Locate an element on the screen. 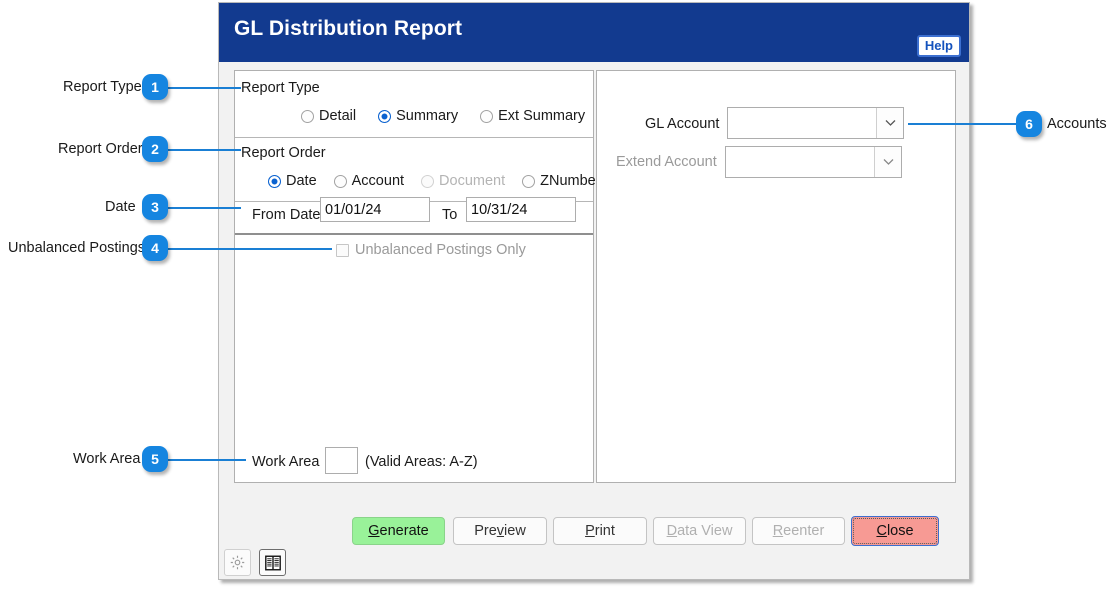  report-type-group-label: Report Type is located at coordinates (280, 88).